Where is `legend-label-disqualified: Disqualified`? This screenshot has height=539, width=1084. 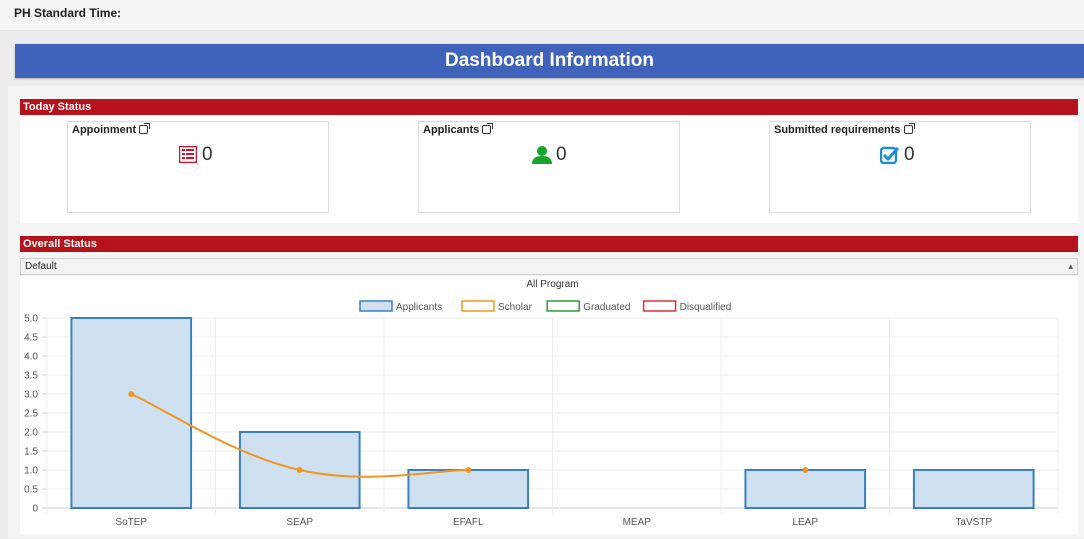 legend-label-disqualified: Disqualified is located at coordinates (706, 307).